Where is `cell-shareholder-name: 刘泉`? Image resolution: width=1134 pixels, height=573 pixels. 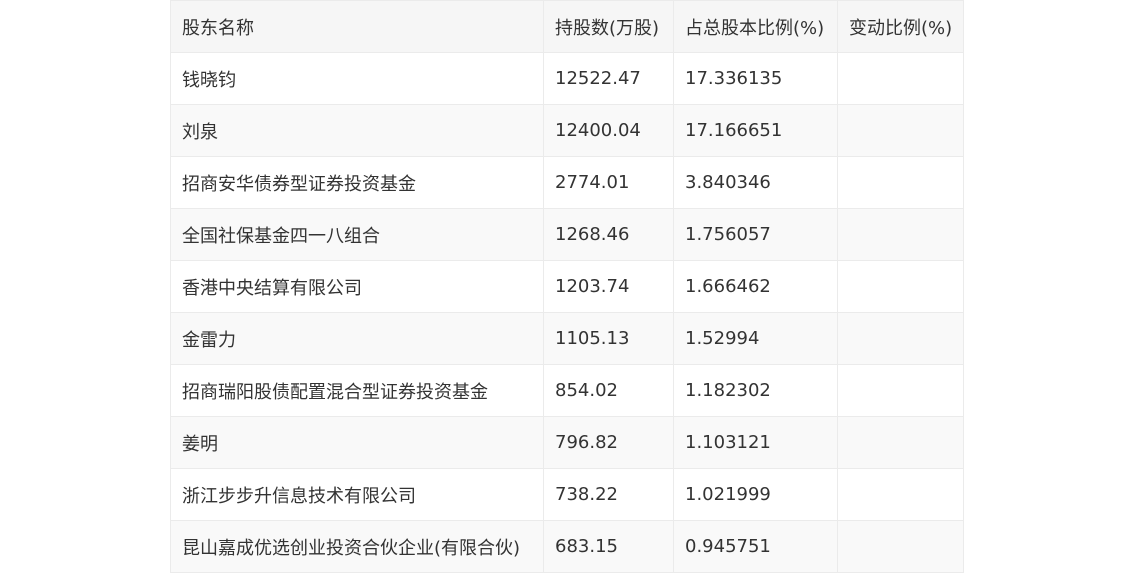
cell-shareholder-name: 刘泉 is located at coordinates (357, 130).